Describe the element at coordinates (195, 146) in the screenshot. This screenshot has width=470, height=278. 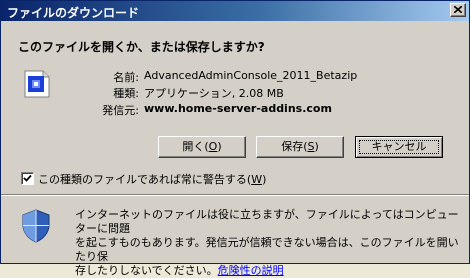
I see `open-button-label-prefix: 開く(` at that location.